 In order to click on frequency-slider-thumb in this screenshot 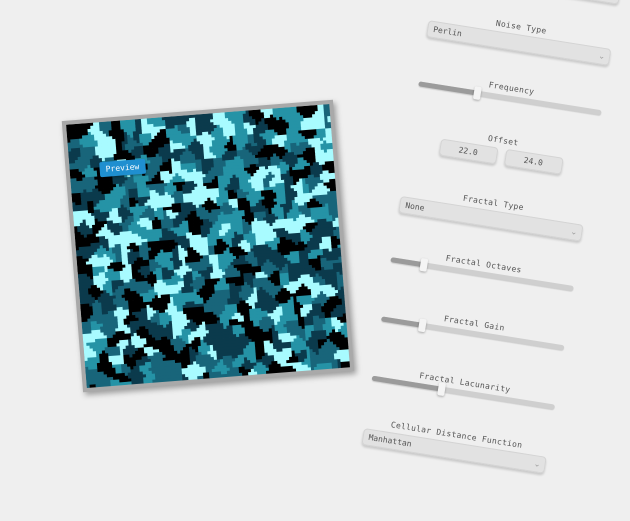, I will do `click(478, 93)`.